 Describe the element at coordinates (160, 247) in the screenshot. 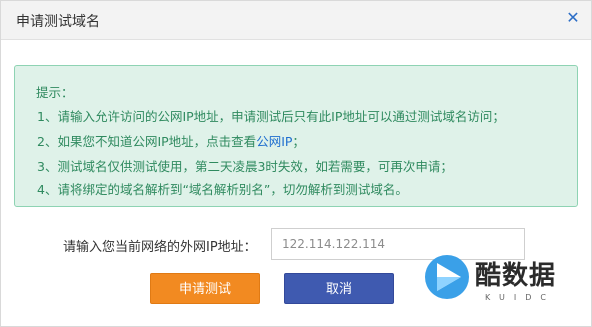

I see `ip-field-label: 请输入您当前网络的外网IP地址：` at that location.